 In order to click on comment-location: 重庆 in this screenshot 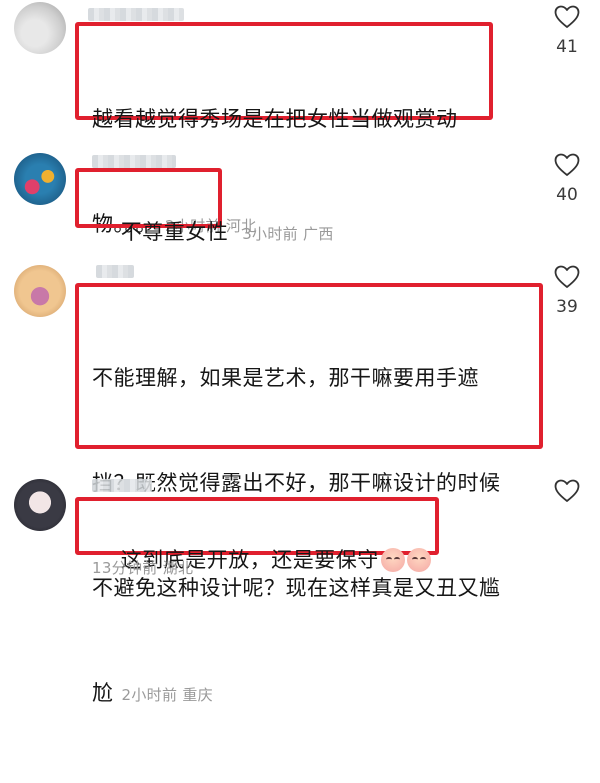, I will do `click(197, 695)`.